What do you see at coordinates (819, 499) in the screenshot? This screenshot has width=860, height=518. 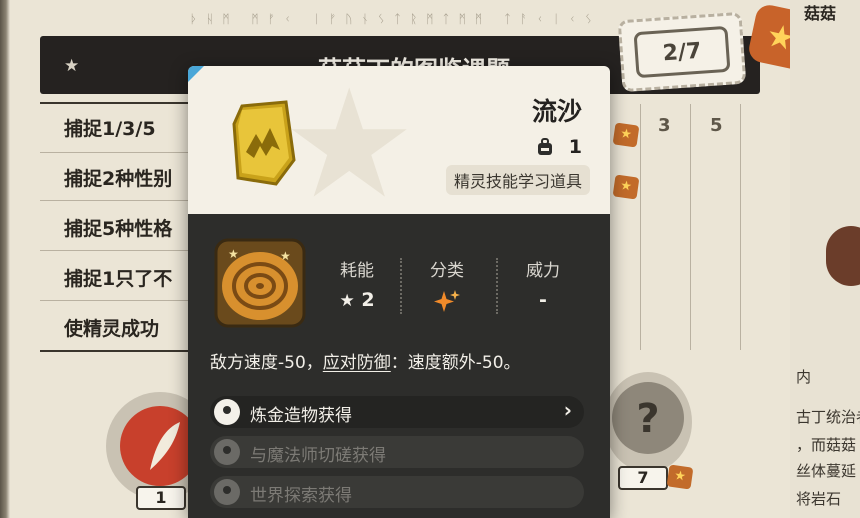 I see `lore-text: 将岩石` at bounding box center [819, 499].